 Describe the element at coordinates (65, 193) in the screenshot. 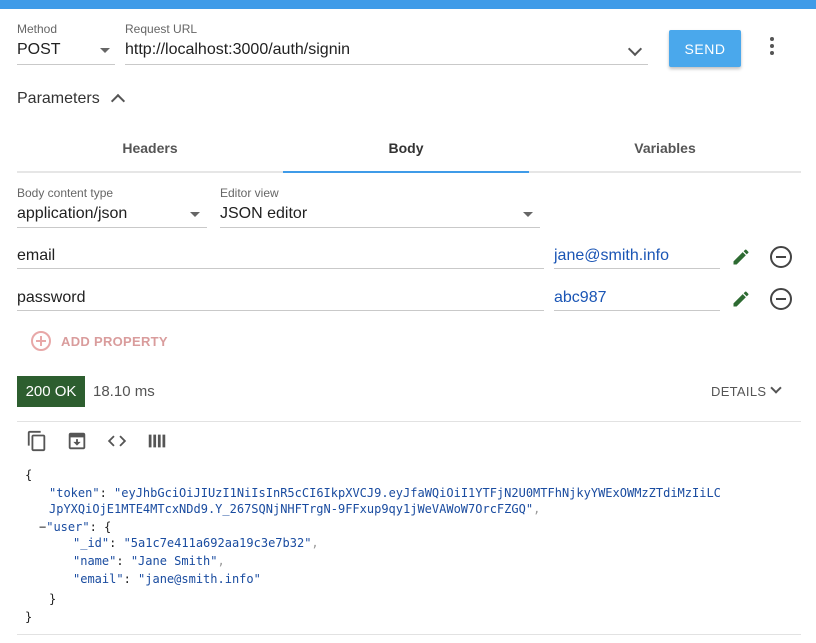

I see `content-type-label: Body content type` at that location.